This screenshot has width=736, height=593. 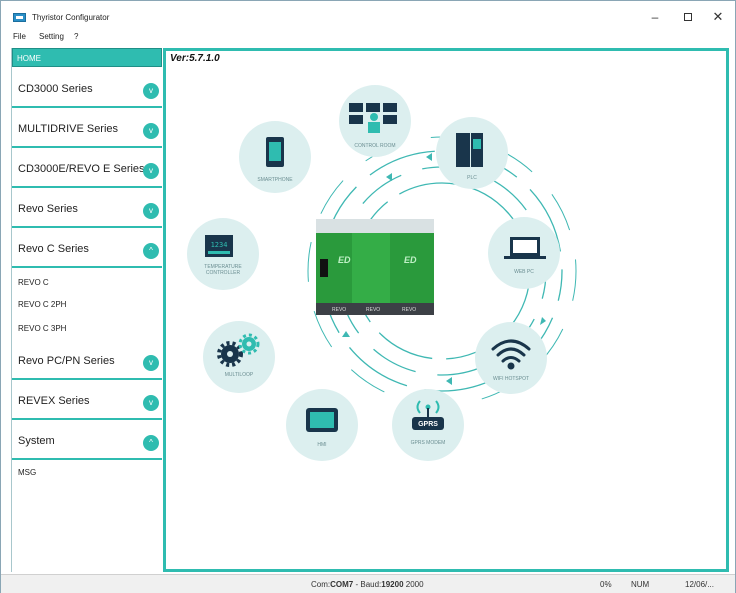 I want to click on thyristor-device: ED ED REVO REVO REVO, so click(x=375, y=267).